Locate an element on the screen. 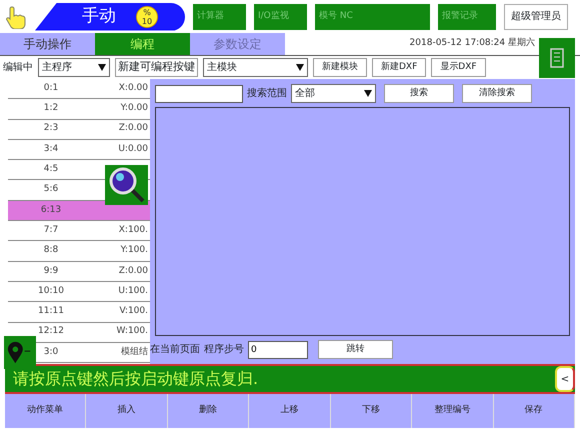  bottom-menu-button: 整理编号 is located at coordinates (453, 411).